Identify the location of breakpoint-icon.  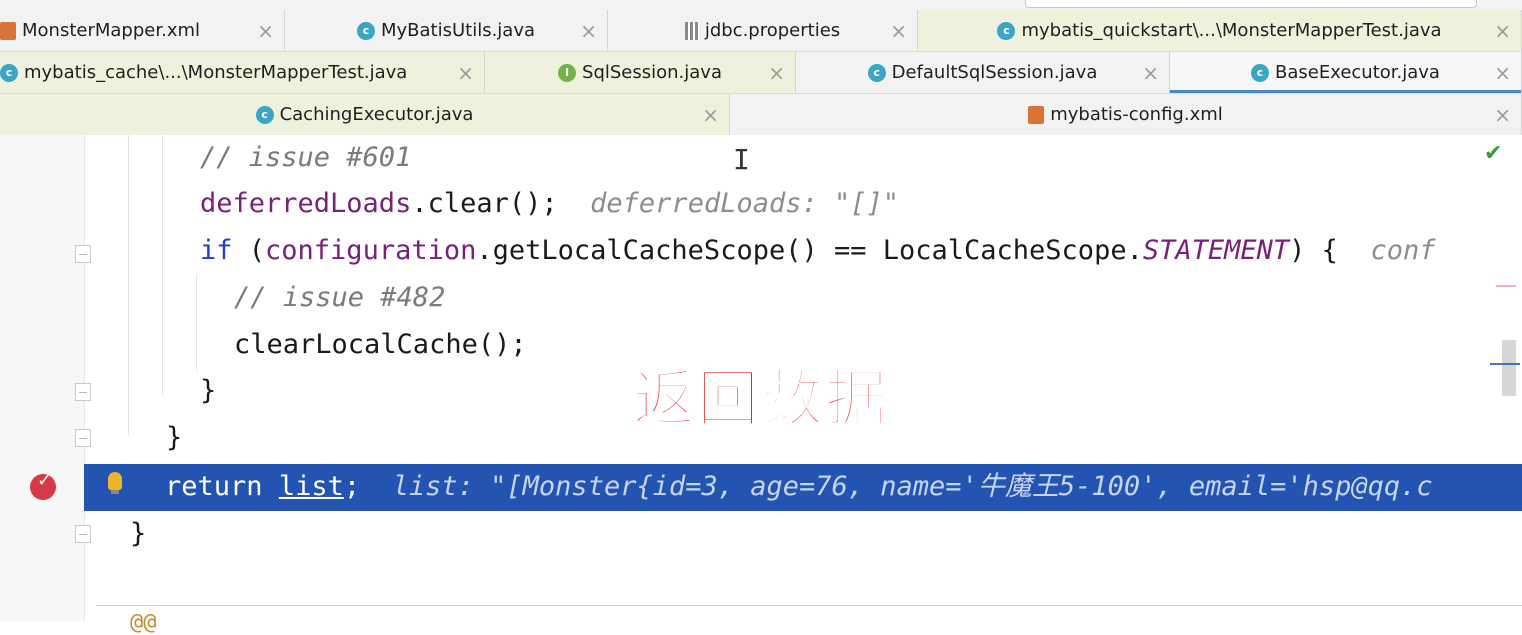
(43, 485).